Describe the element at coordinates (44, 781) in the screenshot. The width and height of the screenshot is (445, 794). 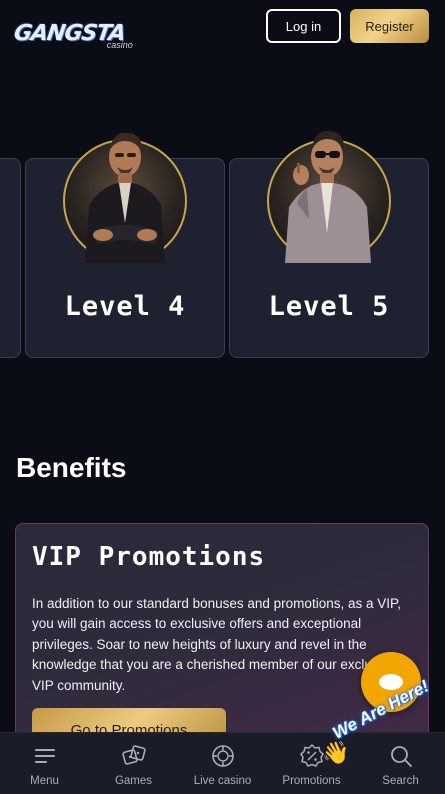
I see `nav-label-menu: Menu` at that location.